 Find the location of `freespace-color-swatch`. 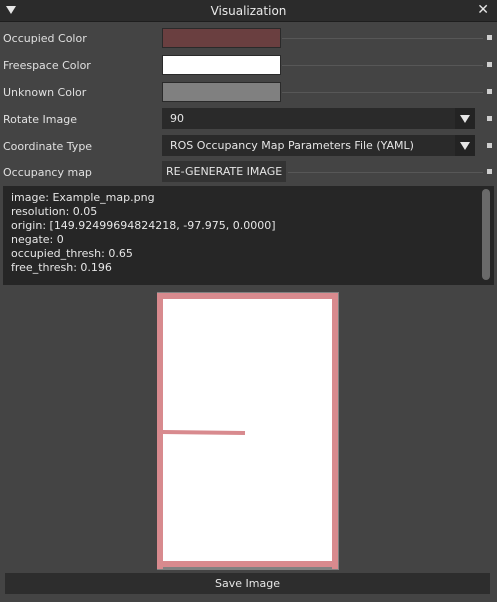

freespace-color-swatch is located at coordinates (221, 65).